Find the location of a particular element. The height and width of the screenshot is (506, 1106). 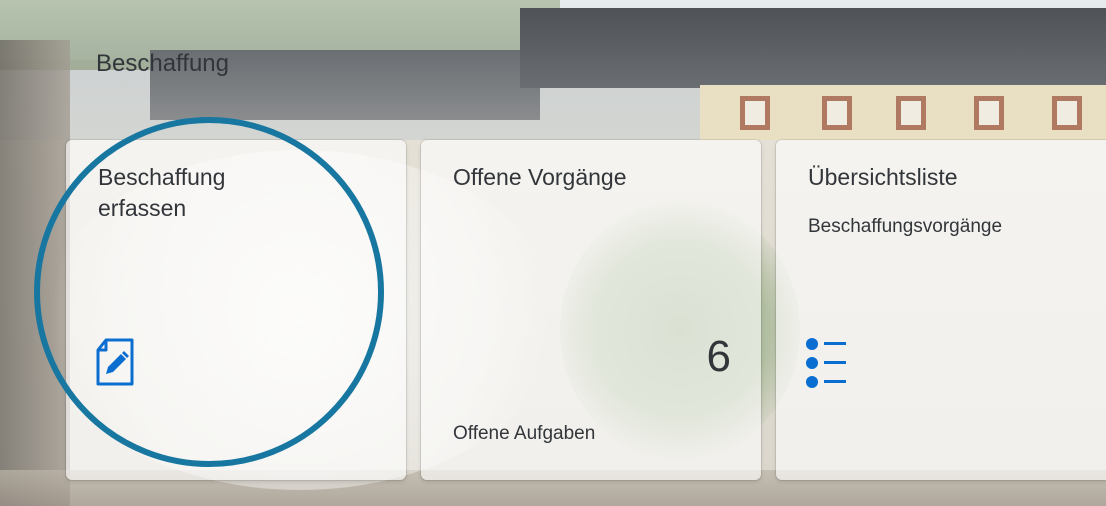

tile-title: Übersichtsliste is located at coordinates (883, 177).